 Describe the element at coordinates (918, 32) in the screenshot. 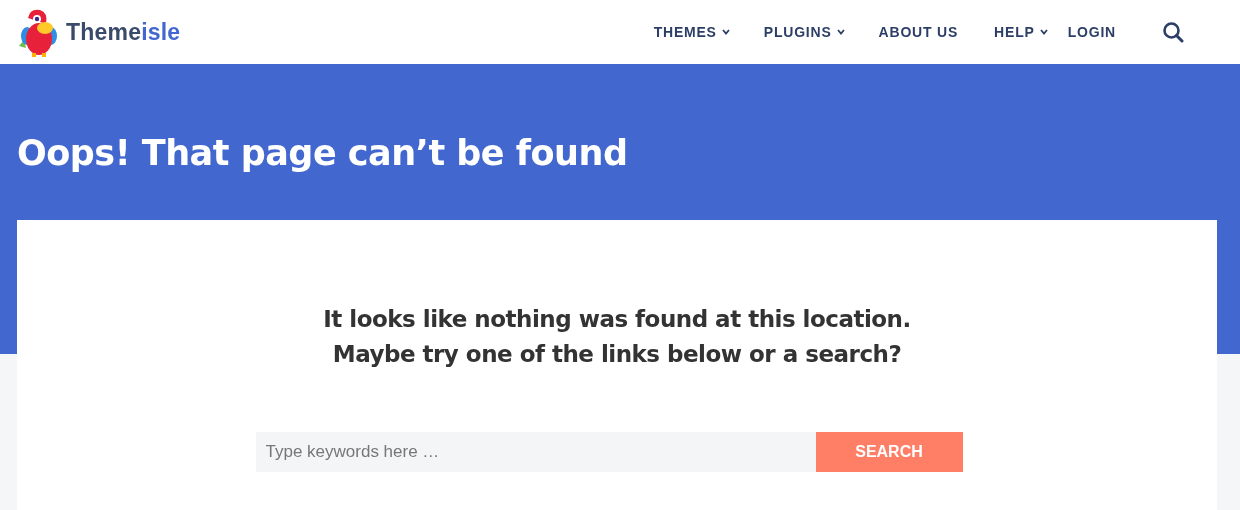

I see `nav-link: ABOUT US` at that location.